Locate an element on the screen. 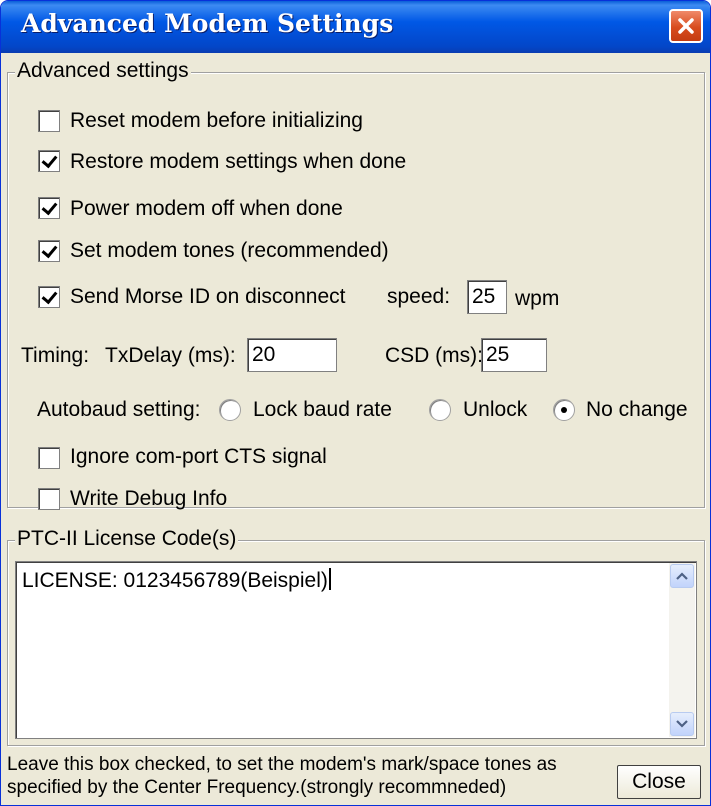  write-debug-label: Write Debug Info is located at coordinates (148, 499).